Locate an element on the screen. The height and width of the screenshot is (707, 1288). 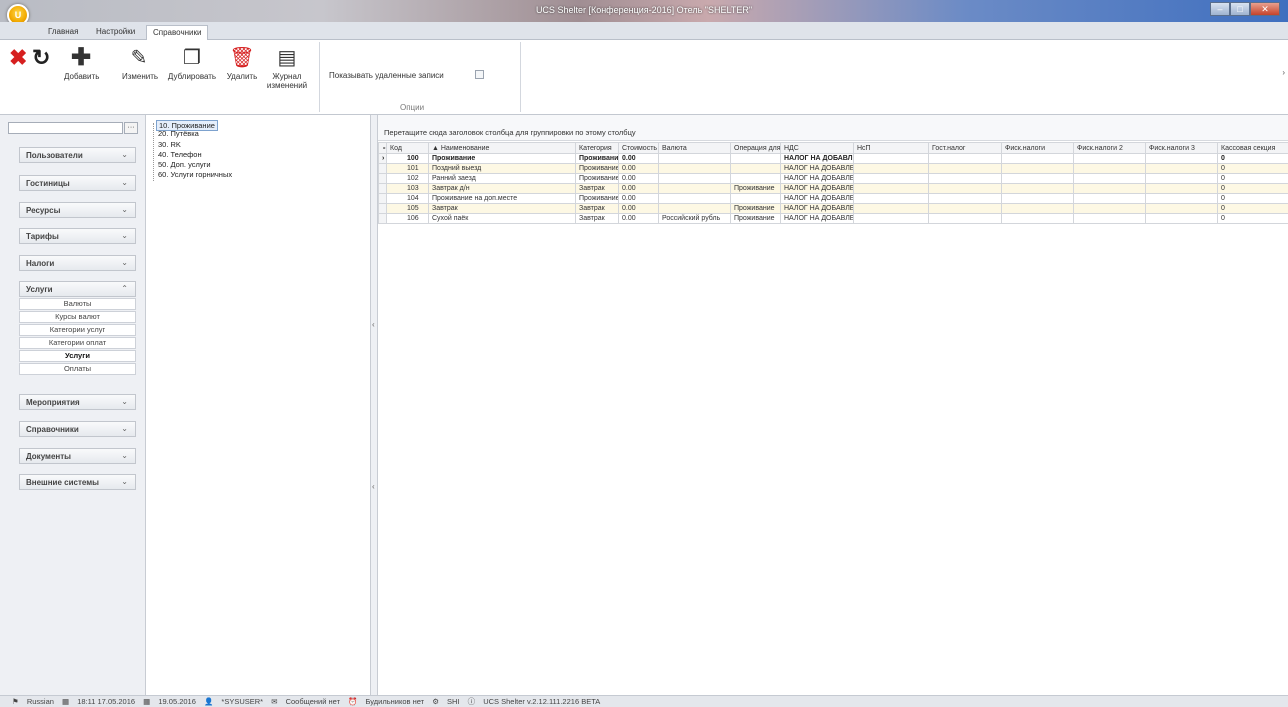
table-cell: Российский рубль is located at coordinates (694, 218).